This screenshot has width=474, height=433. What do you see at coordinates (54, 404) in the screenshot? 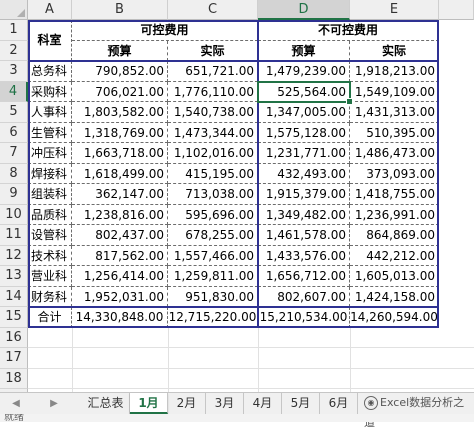
I see `scroll-tabs-right-icon: ▶` at bounding box center [54, 404].